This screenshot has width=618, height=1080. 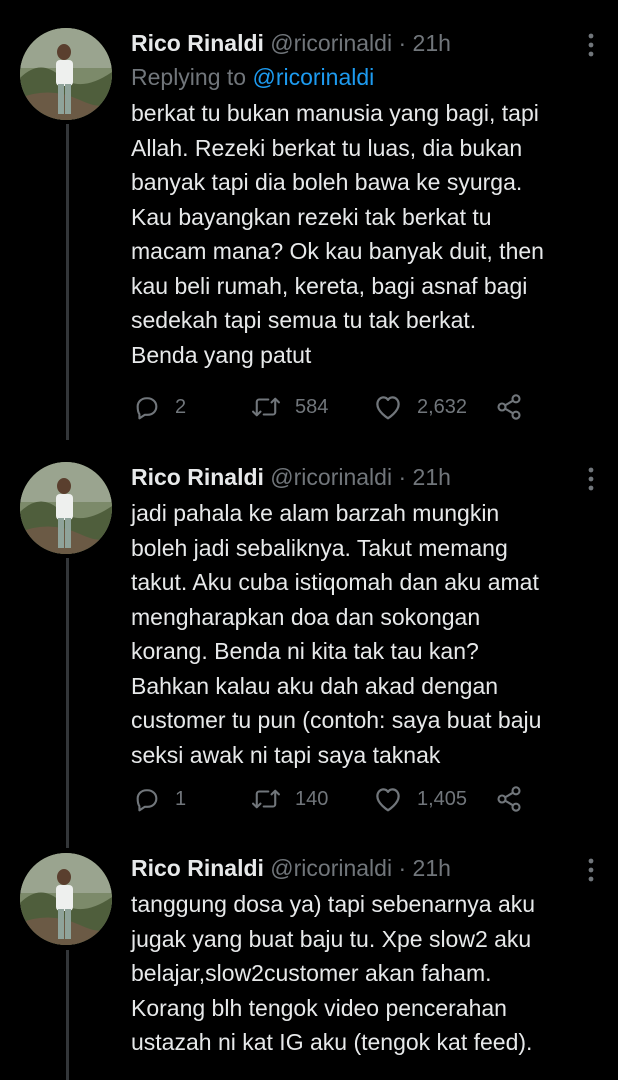 What do you see at coordinates (442, 406) in the screenshot?
I see `like-count: 2,632` at bounding box center [442, 406].